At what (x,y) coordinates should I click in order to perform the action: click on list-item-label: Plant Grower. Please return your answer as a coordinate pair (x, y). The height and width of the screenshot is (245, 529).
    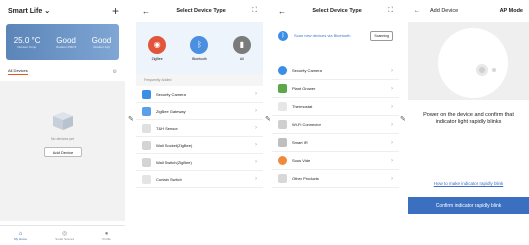
    Looking at the image, I should click on (304, 88).